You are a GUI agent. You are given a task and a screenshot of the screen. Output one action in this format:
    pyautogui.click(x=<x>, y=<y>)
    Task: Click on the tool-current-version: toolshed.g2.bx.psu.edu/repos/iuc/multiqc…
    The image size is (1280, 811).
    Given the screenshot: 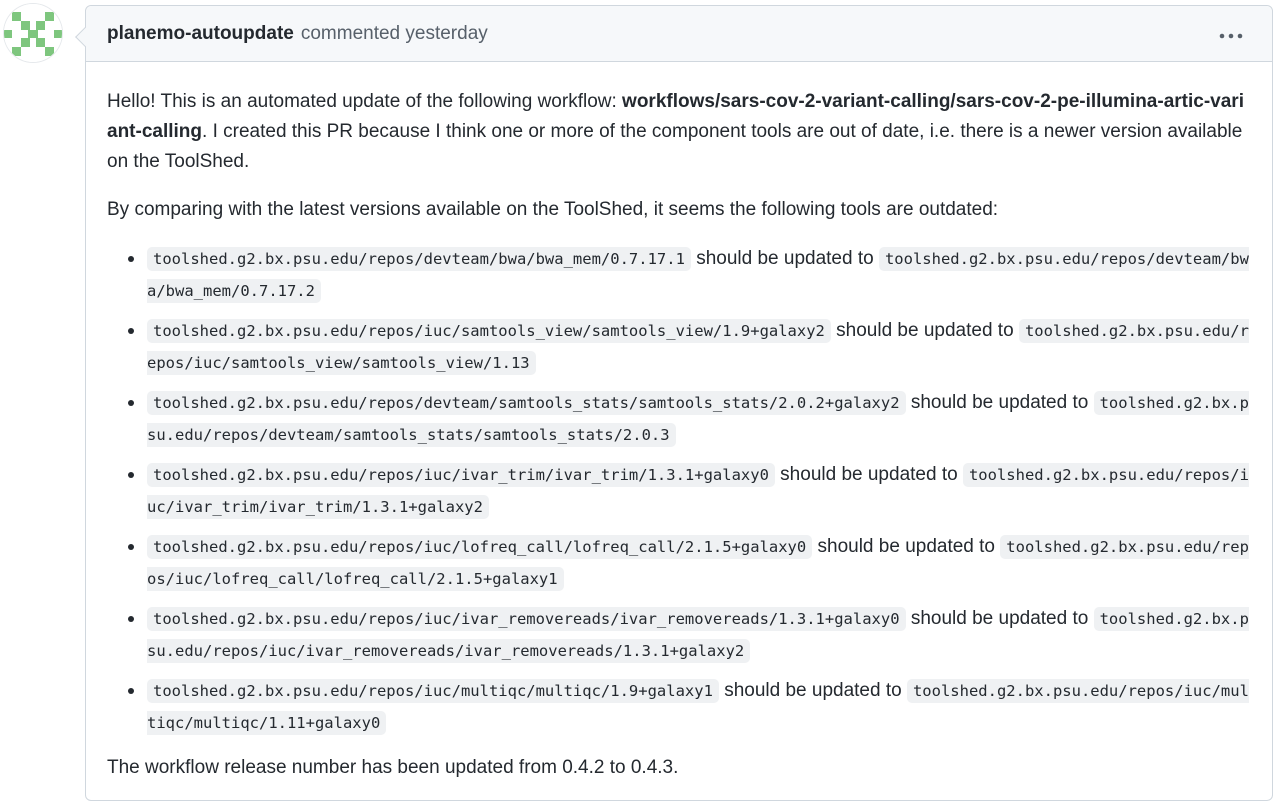 What is the action you would take?
    pyautogui.click(x=433, y=691)
    